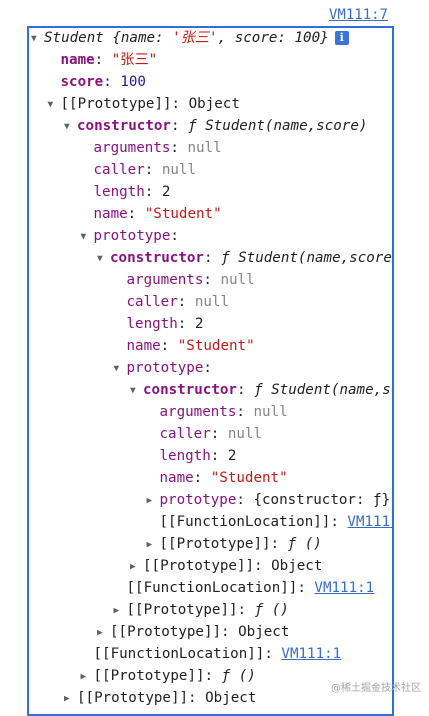  I want to click on tree-text: ,, so click(226, 38).